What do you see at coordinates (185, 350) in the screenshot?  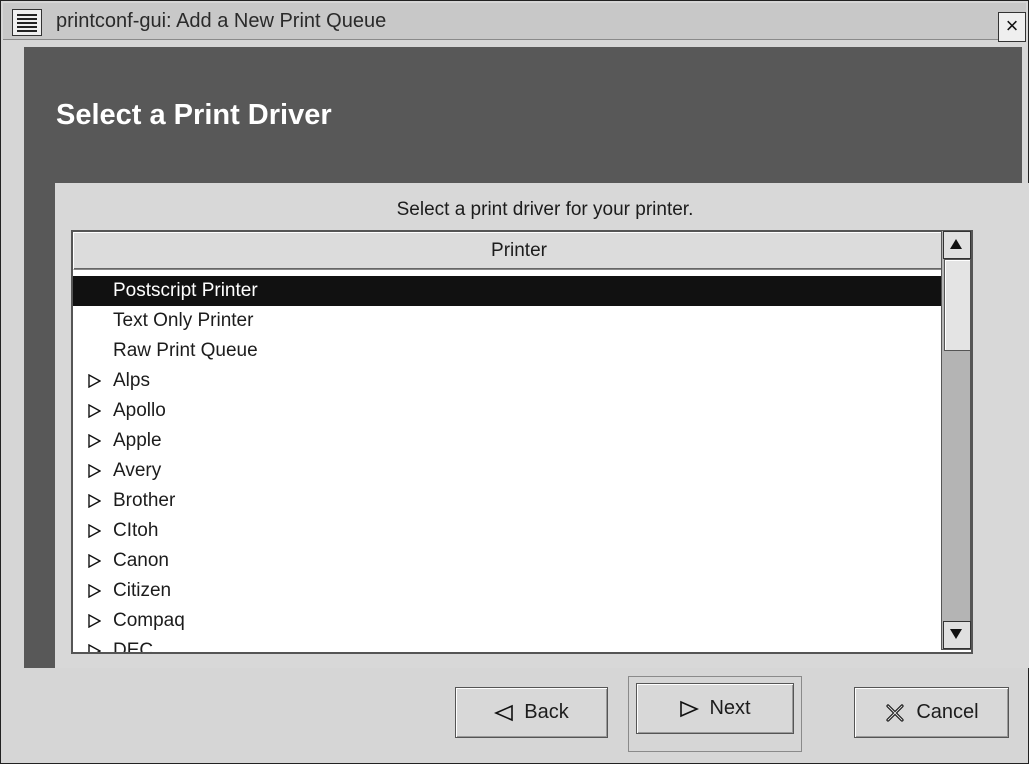 I see `list-item-label: Raw Print Queue` at bounding box center [185, 350].